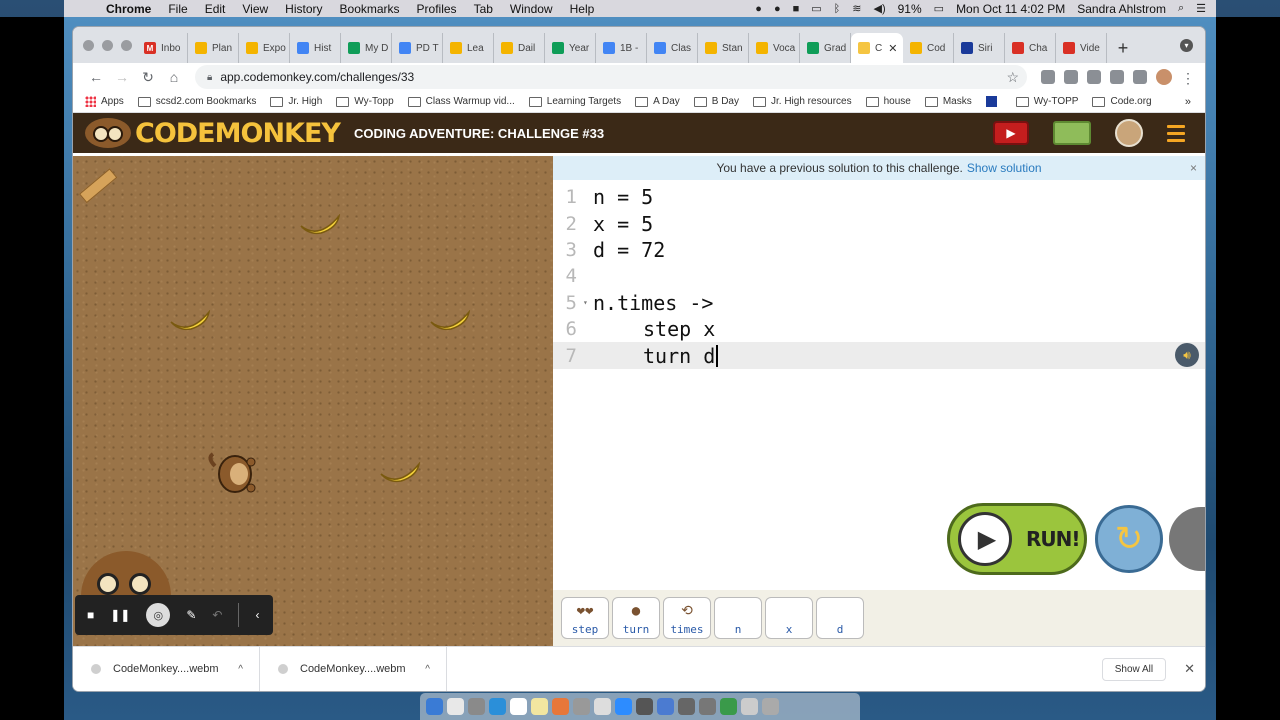 The width and height of the screenshot is (1280, 720). Describe the element at coordinates (879, 276) in the screenshot. I see `code-line: 4` at that location.